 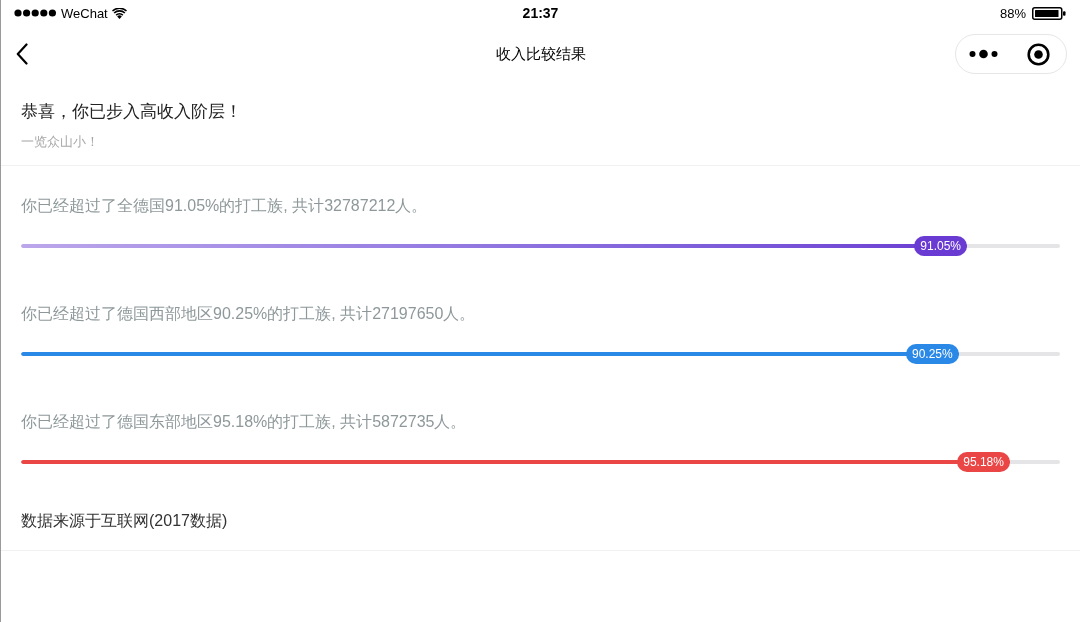 I want to click on battery-icon, so click(x=1049, y=13).